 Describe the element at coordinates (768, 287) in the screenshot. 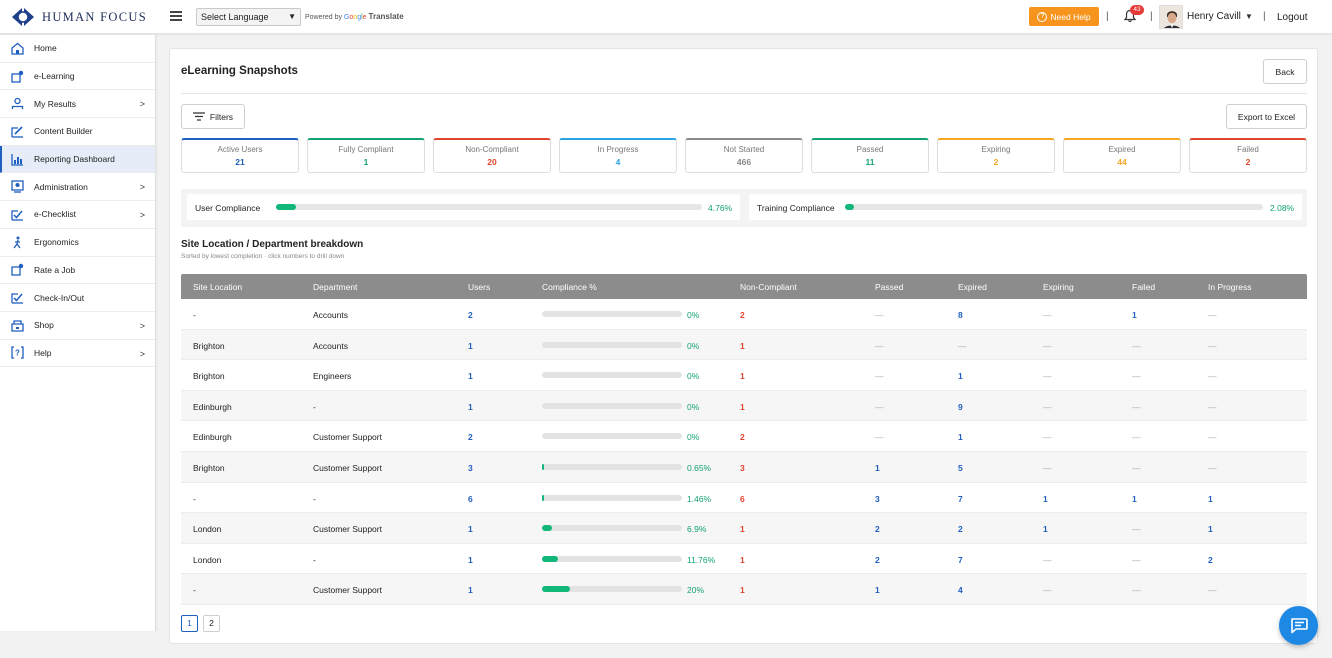

I see `column-header: Non-Compliant` at that location.